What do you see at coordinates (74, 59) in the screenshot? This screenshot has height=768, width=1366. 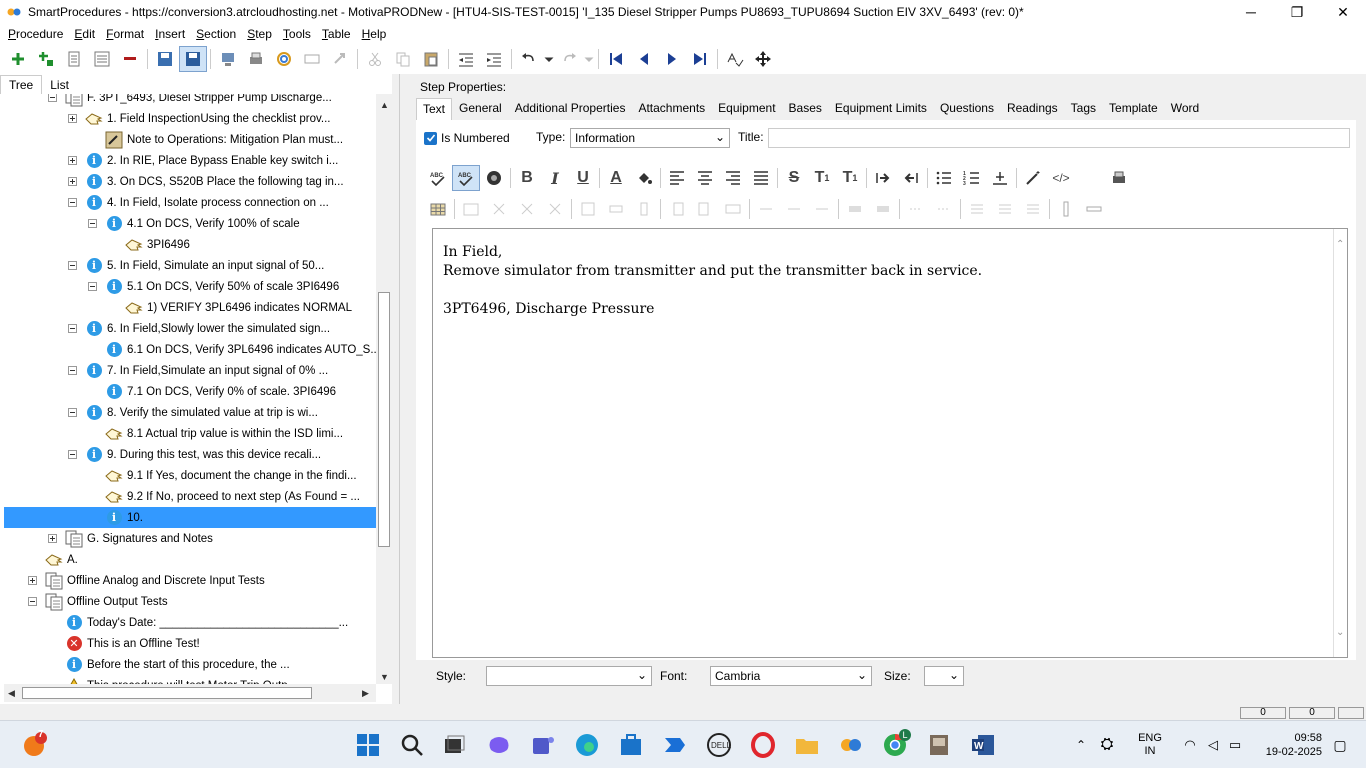 I see `list-icon` at bounding box center [74, 59].